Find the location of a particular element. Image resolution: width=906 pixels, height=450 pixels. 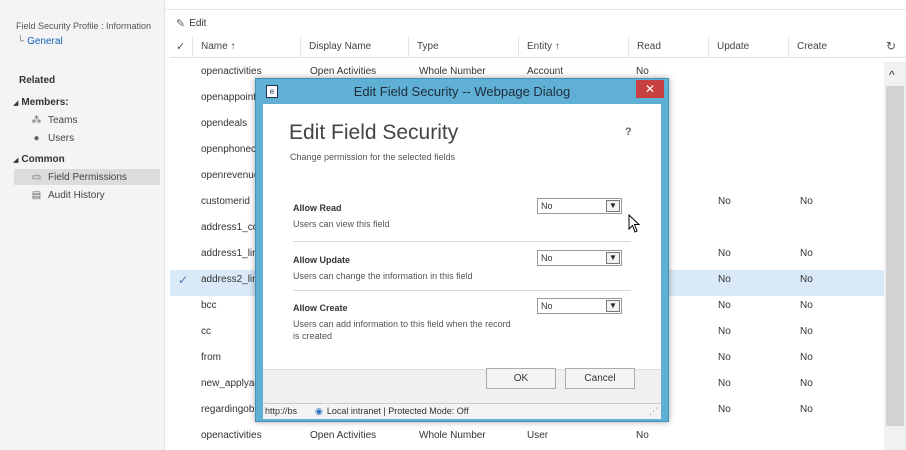

column-header-update: Update is located at coordinates (748, 47).